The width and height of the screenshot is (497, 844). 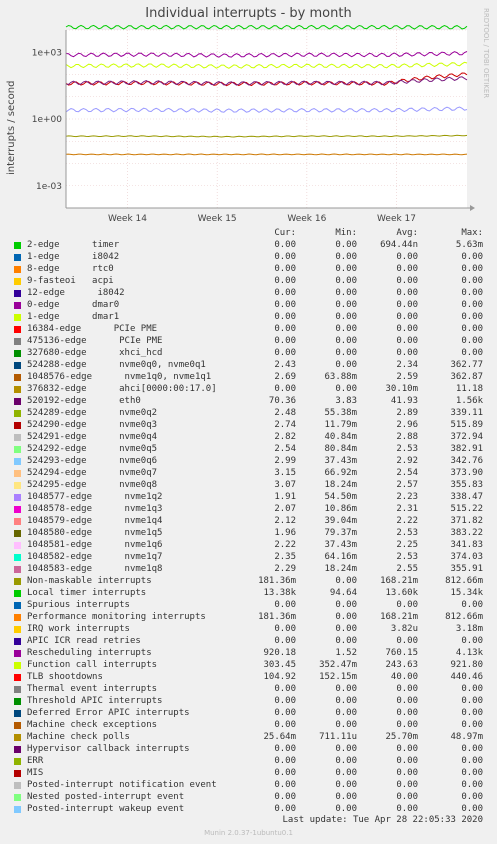 I want to click on legend-row: 1048582-edge nvme1q7 2.35 64.16m 2.53 374.03, so click(x=248, y=557).